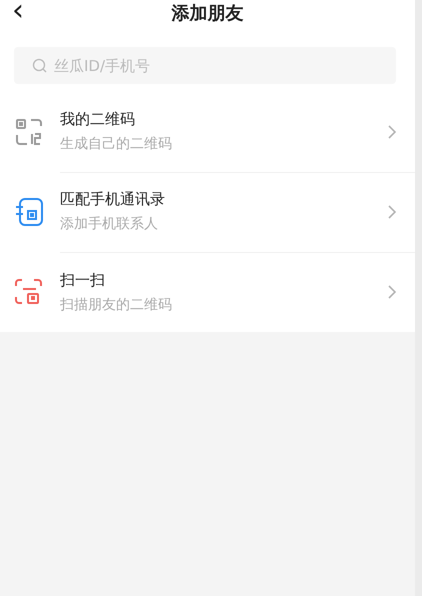 The image size is (422, 596). What do you see at coordinates (207, 292) in the screenshot?
I see `menu-item: 扫一扫 扫描朋友的二维码` at bounding box center [207, 292].